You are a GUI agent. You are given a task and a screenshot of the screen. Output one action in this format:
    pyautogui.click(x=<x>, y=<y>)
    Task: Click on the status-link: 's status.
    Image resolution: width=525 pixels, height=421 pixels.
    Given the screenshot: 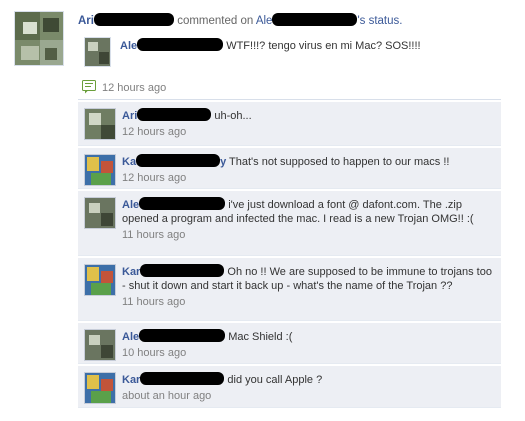 What is the action you would take?
    pyautogui.click(x=379, y=21)
    